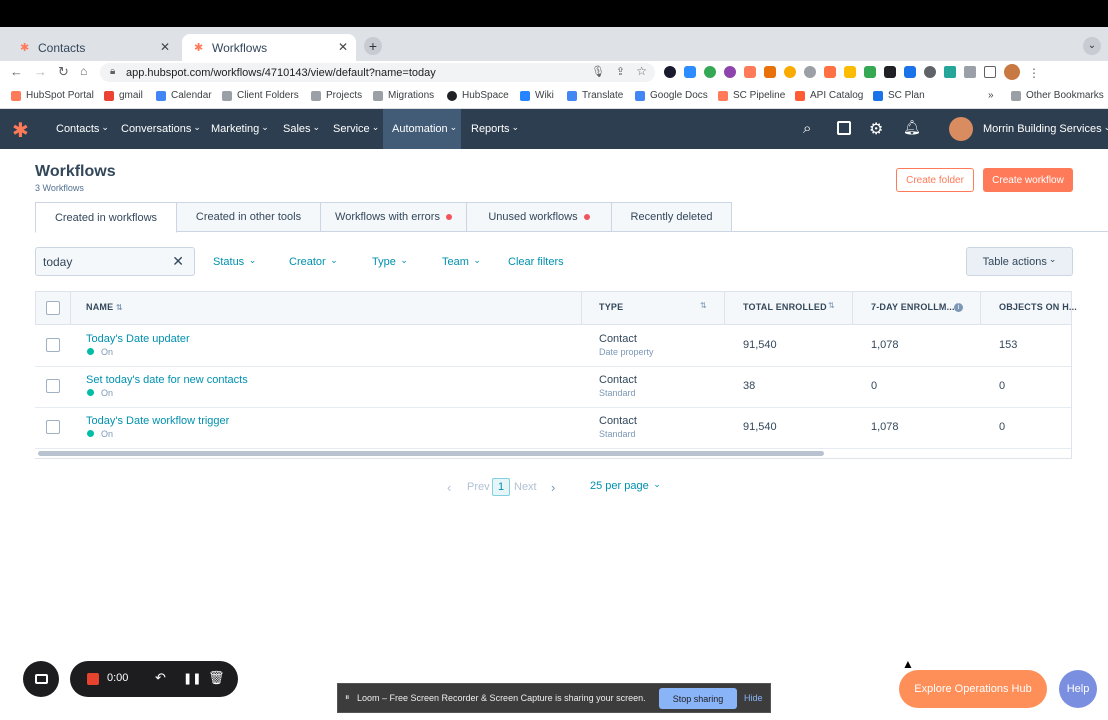 The width and height of the screenshot is (1108, 720). Describe the element at coordinates (106, 217) in the screenshot. I see `tab-created-in-workflows: Created in workflows` at that location.